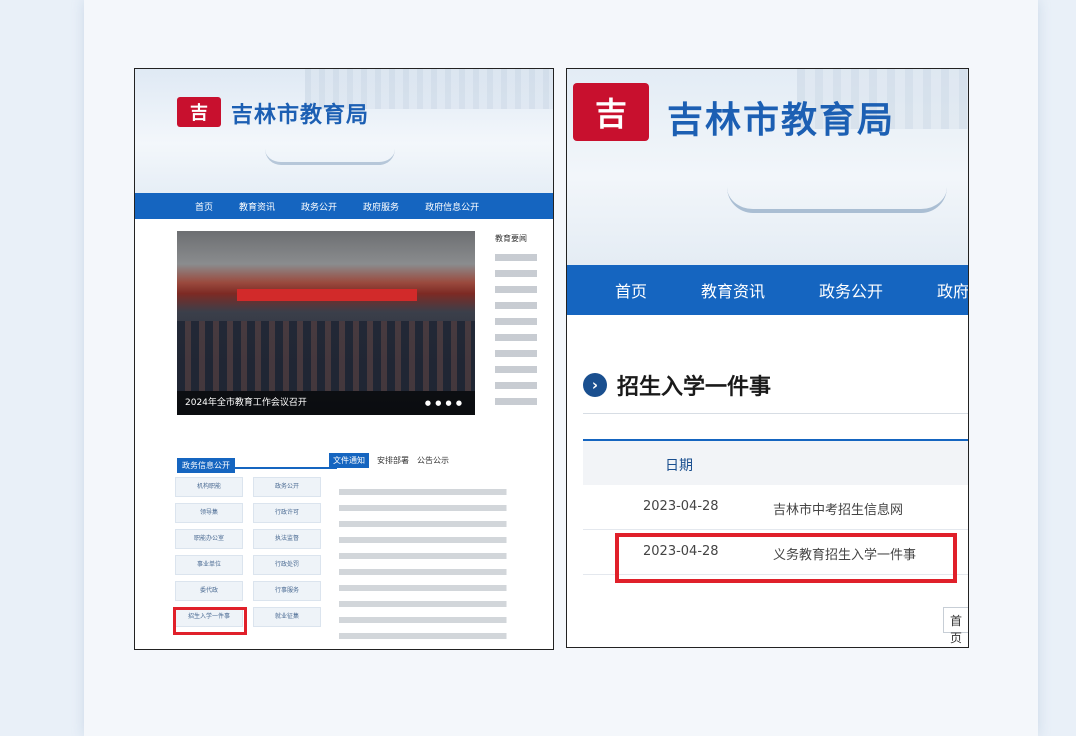  Describe the element at coordinates (209, 513) in the screenshot. I see `gov-link: 领导集` at that location.